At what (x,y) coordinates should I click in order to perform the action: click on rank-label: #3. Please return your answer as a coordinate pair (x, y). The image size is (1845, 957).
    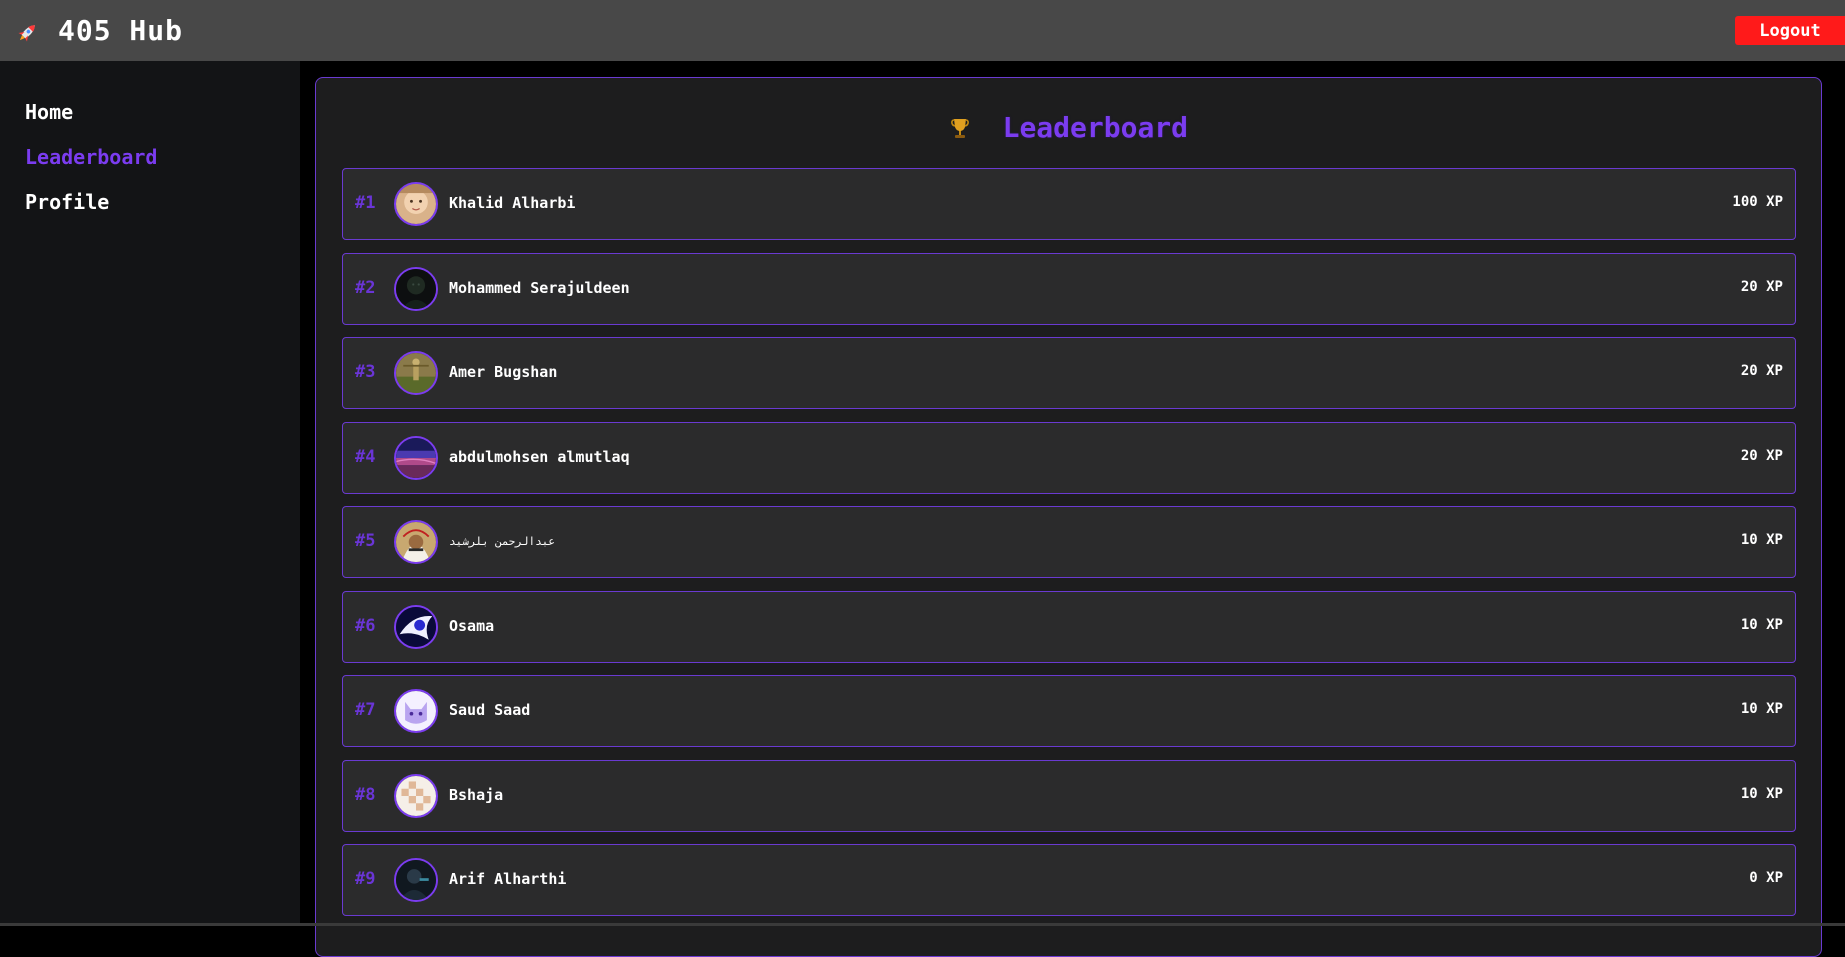
    Looking at the image, I should click on (365, 372).